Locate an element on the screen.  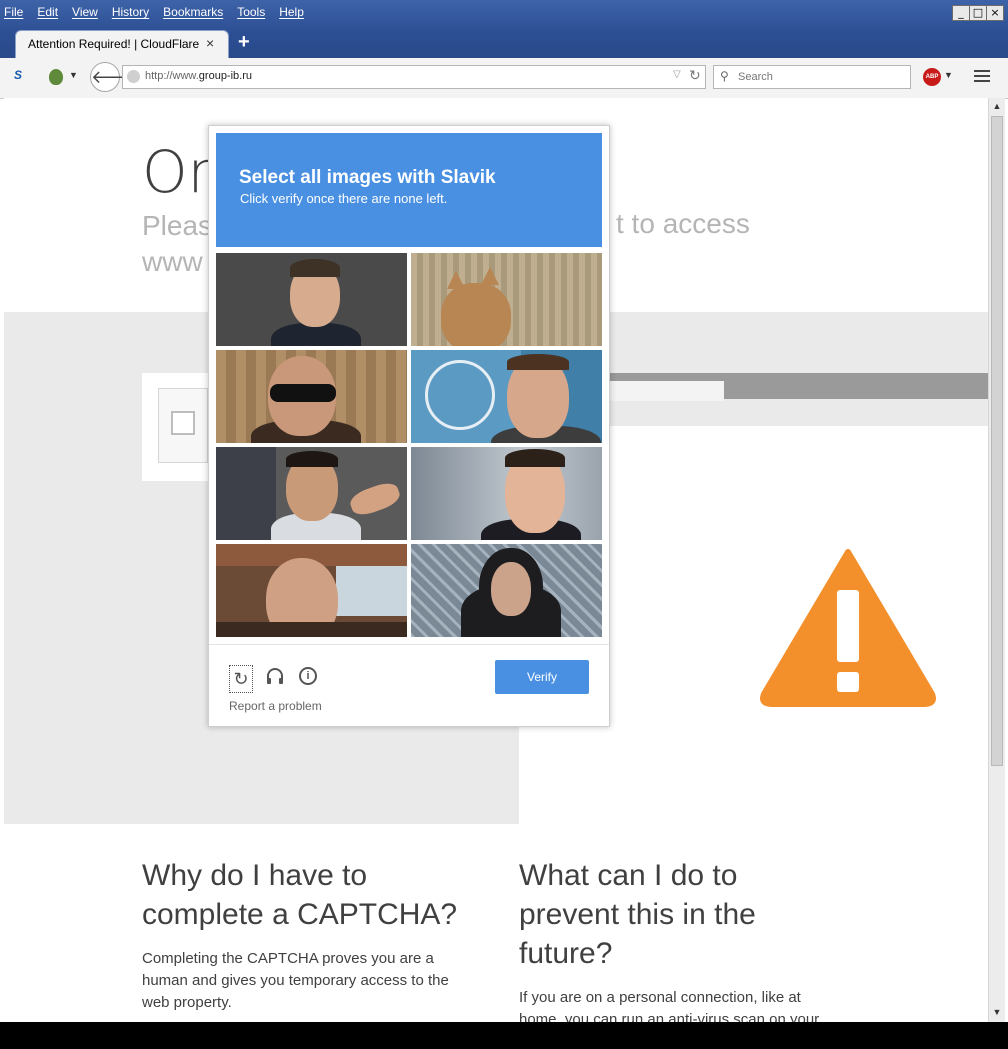
why-heading: Why do I have to complete a CAPTCHA? is located at coordinates (300, 895).